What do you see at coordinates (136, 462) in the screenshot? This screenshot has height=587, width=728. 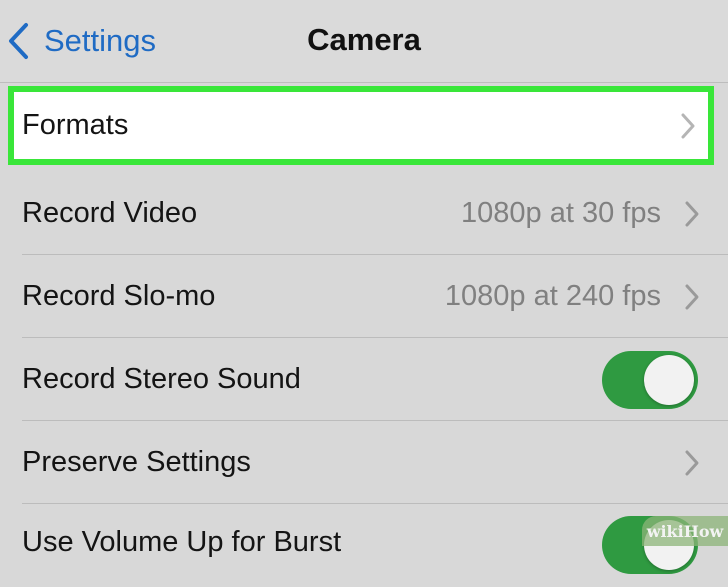 I see `preserve-settings-label: Preserve Settings` at bounding box center [136, 462].